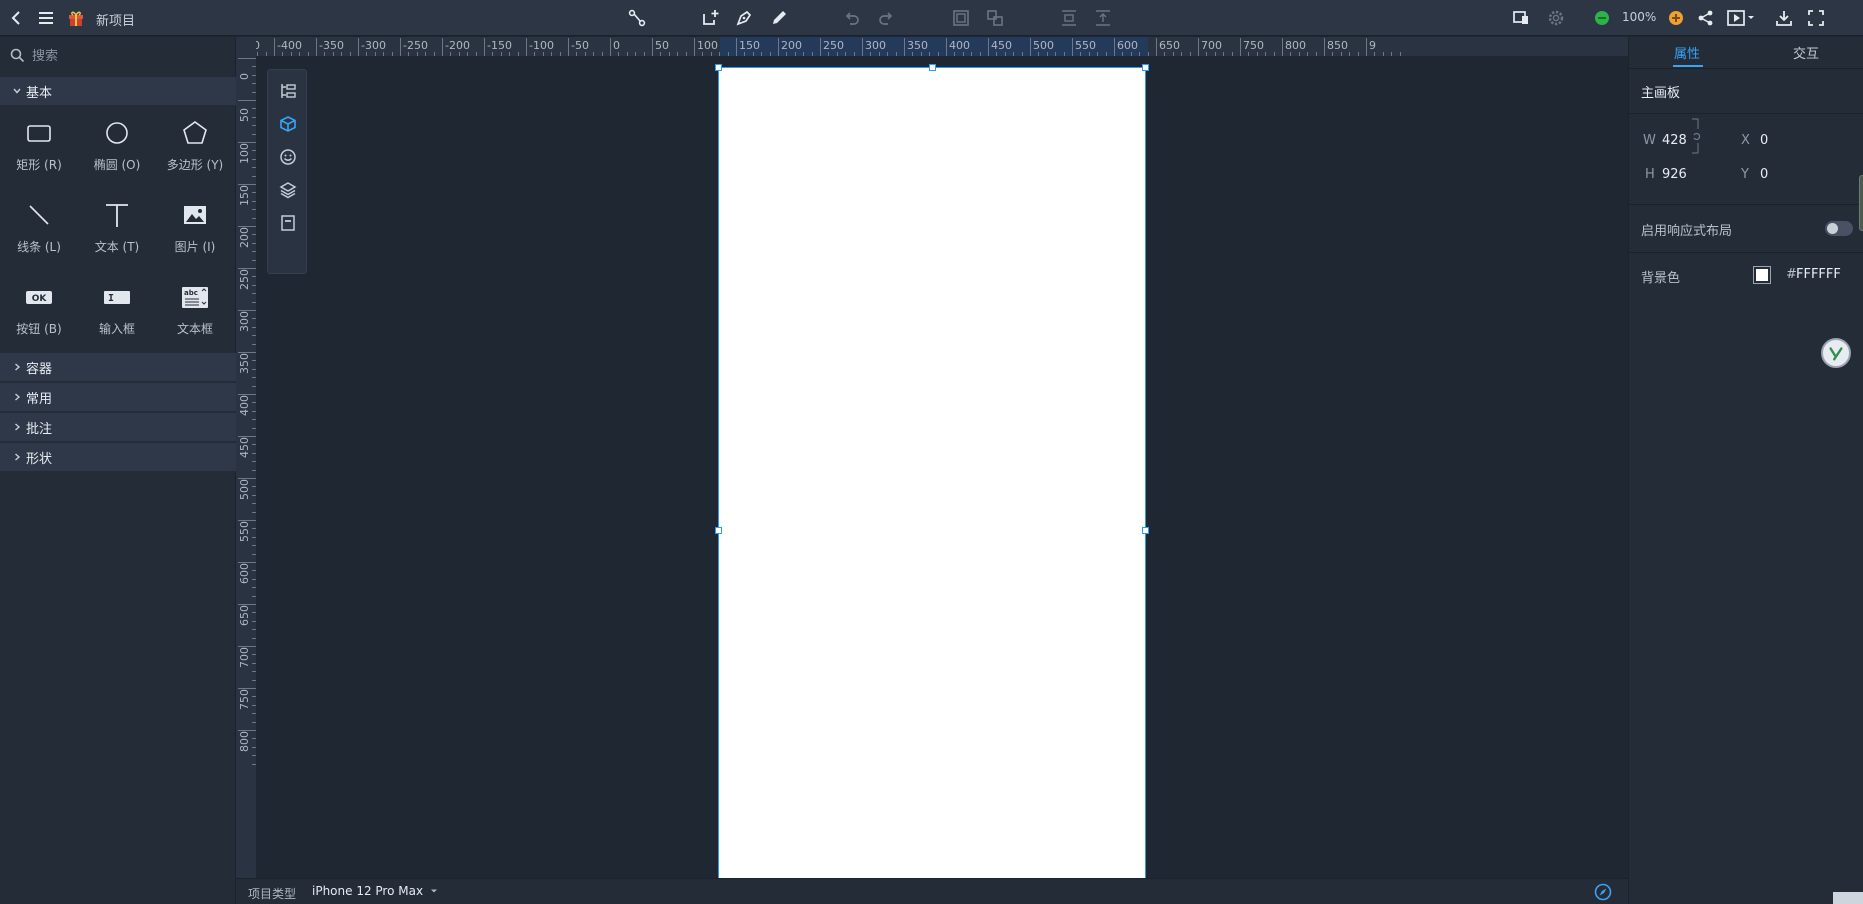  I want to click on ruler-label: 150, so click(749, 45).